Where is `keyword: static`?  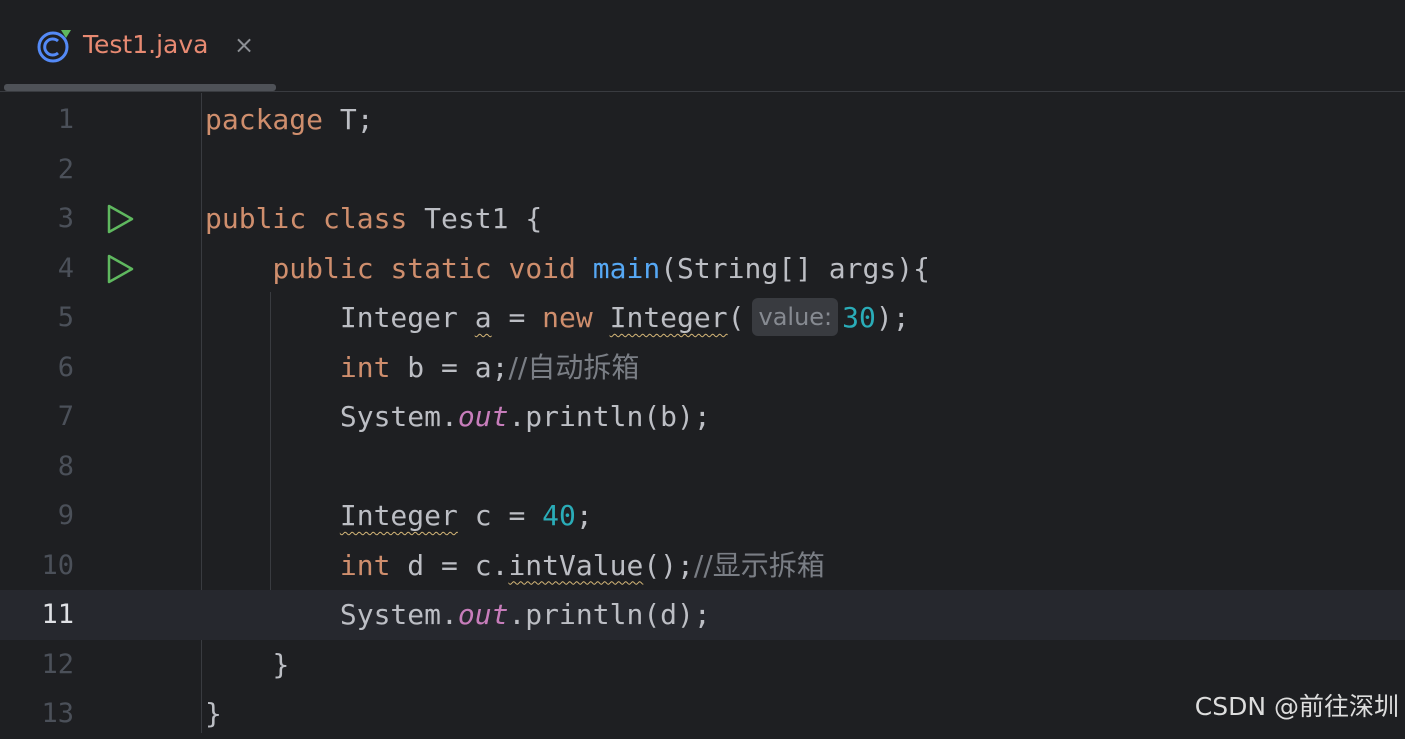 keyword: static is located at coordinates (441, 268).